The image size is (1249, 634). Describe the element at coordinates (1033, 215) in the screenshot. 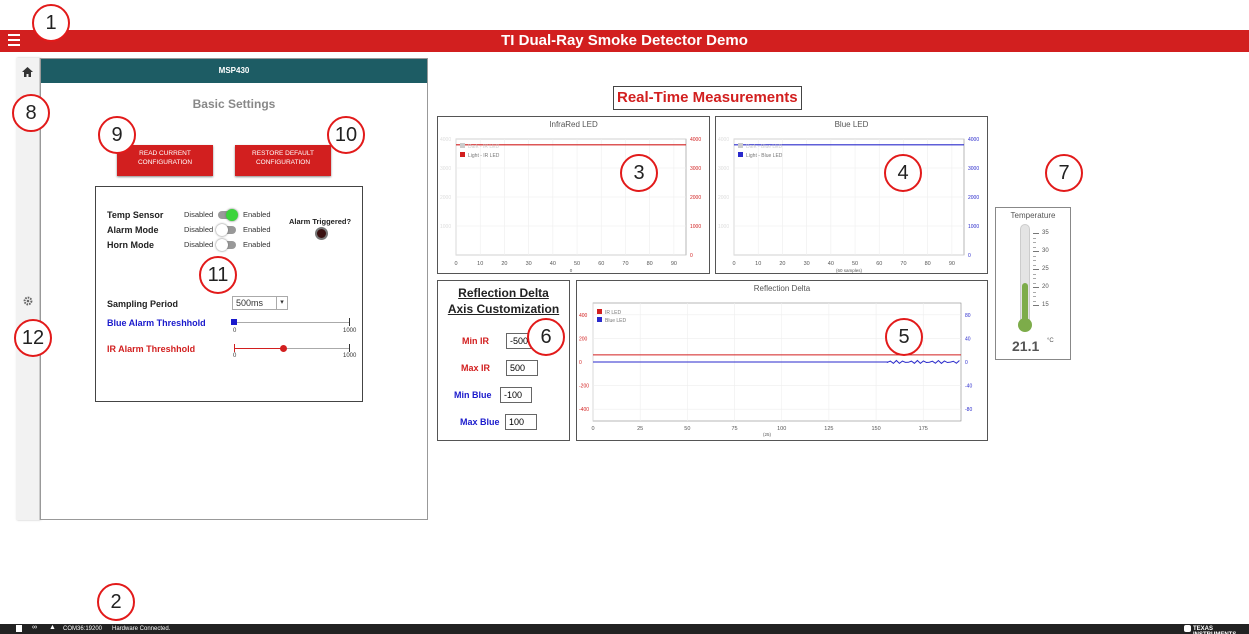

I see `temperature-title: Temperature` at that location.